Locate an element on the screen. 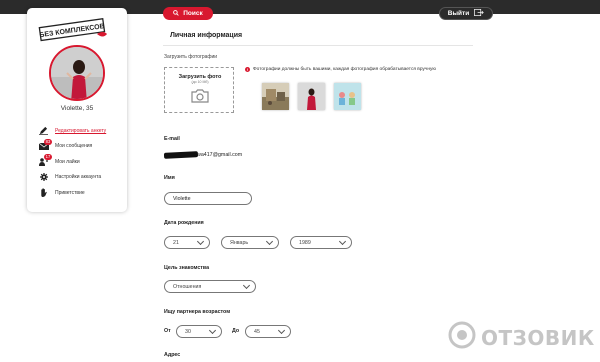 The width and height of the screenshot is (600, 362). warning-icon: ! is located at coordinates (247, 69).